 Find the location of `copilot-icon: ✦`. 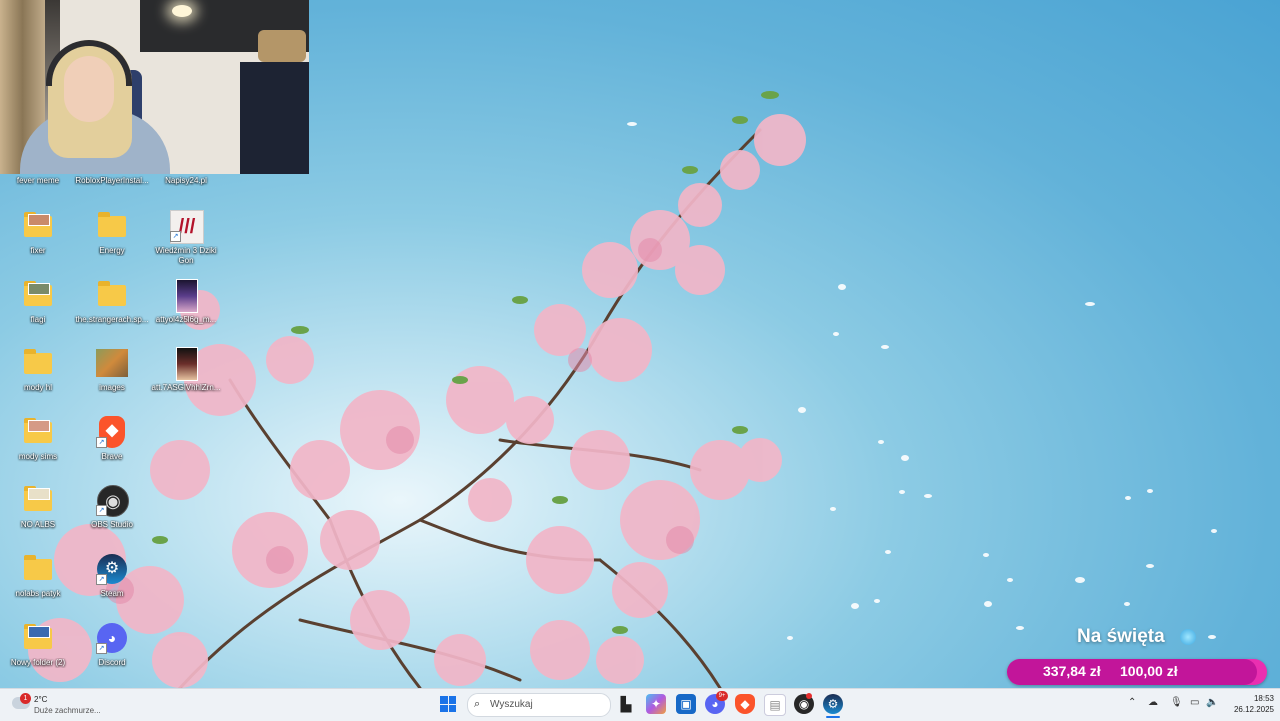

copilot-icon: ✦ is located at coordinates (656, 704).